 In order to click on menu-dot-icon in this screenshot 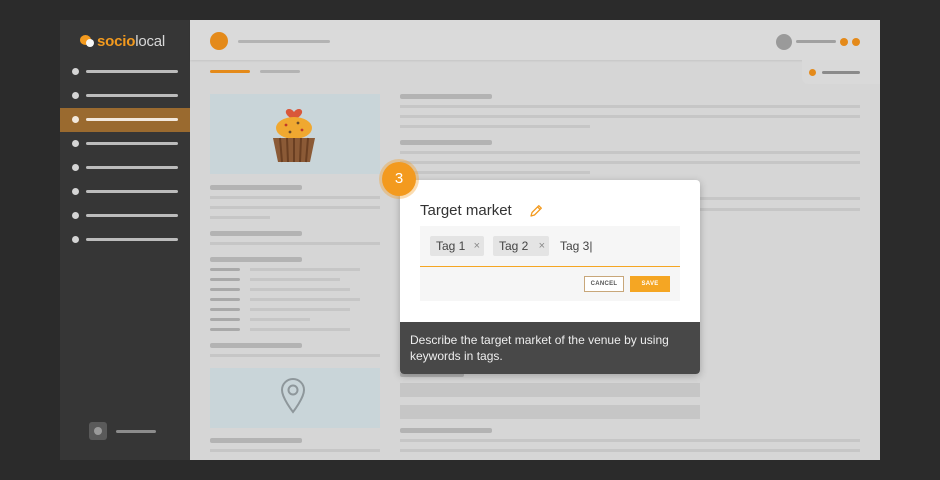, I will do `click(856, 42)`.